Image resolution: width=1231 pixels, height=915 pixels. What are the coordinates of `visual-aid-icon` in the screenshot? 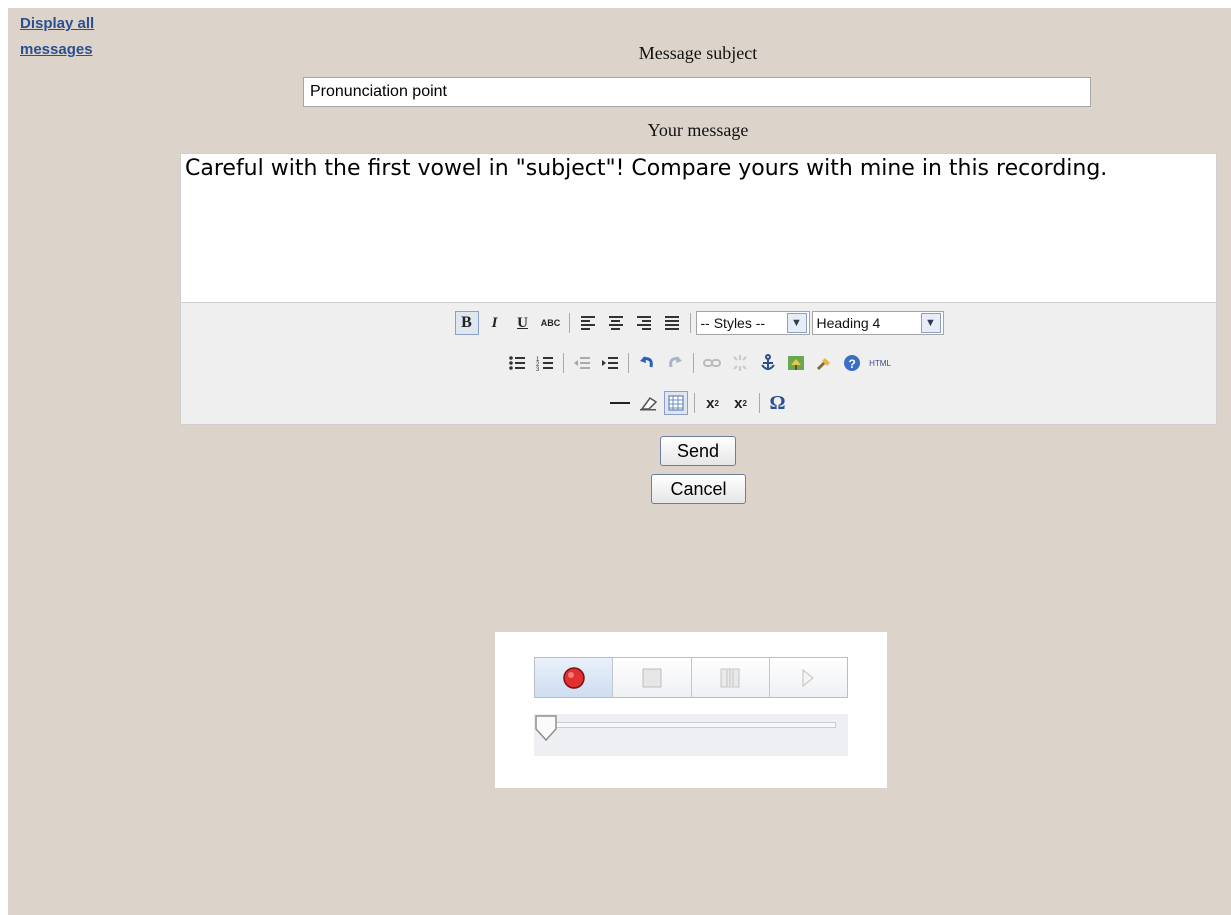 It's located at (675, 403).